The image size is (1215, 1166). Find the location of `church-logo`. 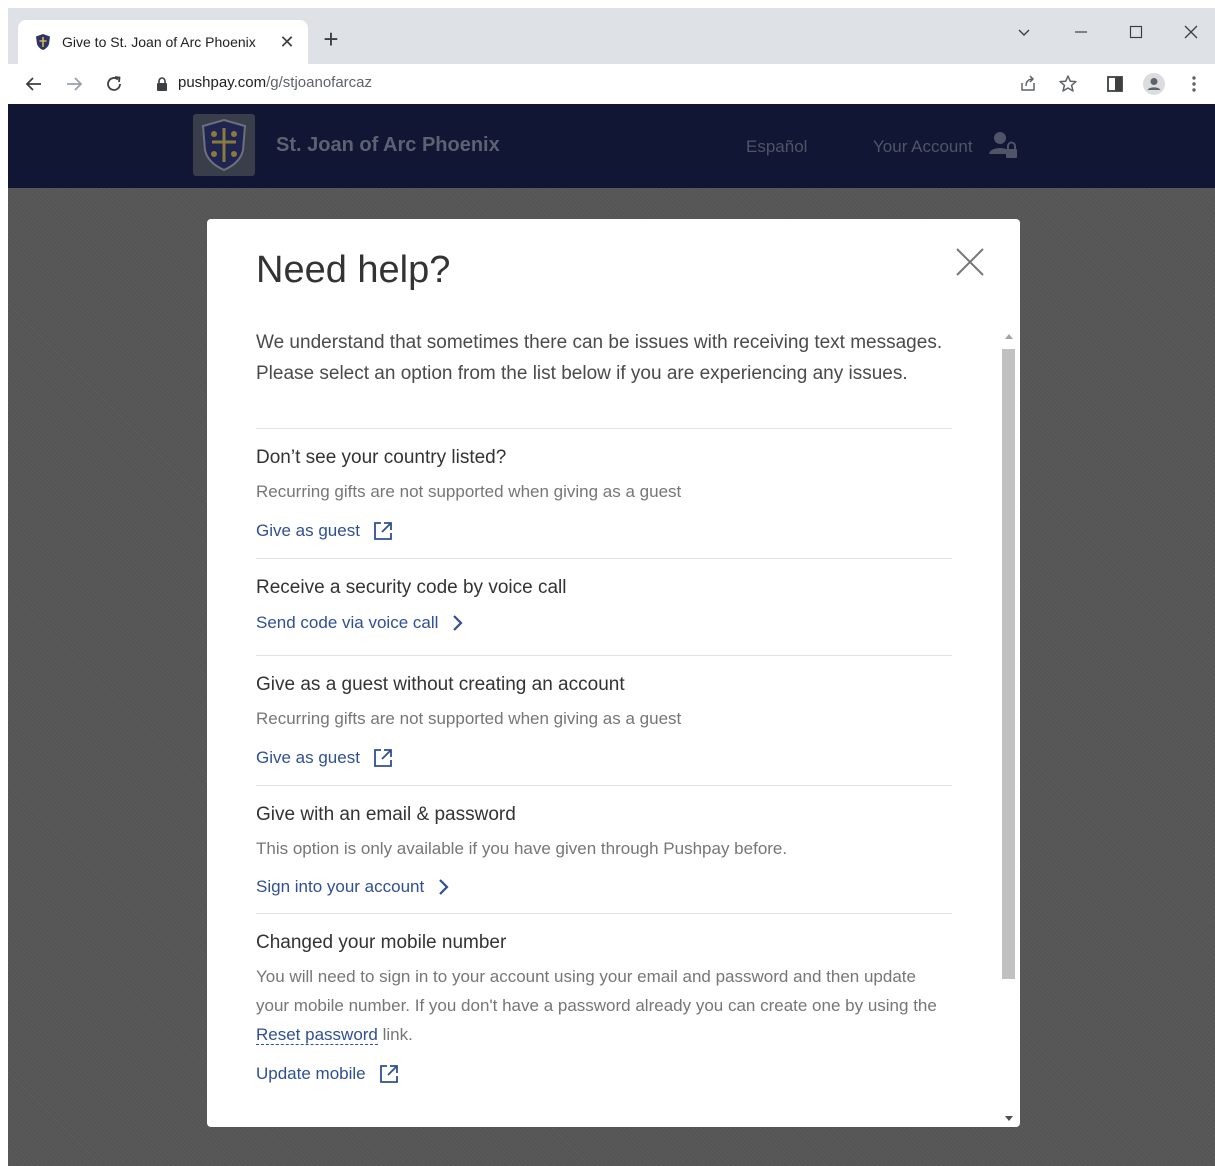

church-logo is located at coordinates (224, 145).